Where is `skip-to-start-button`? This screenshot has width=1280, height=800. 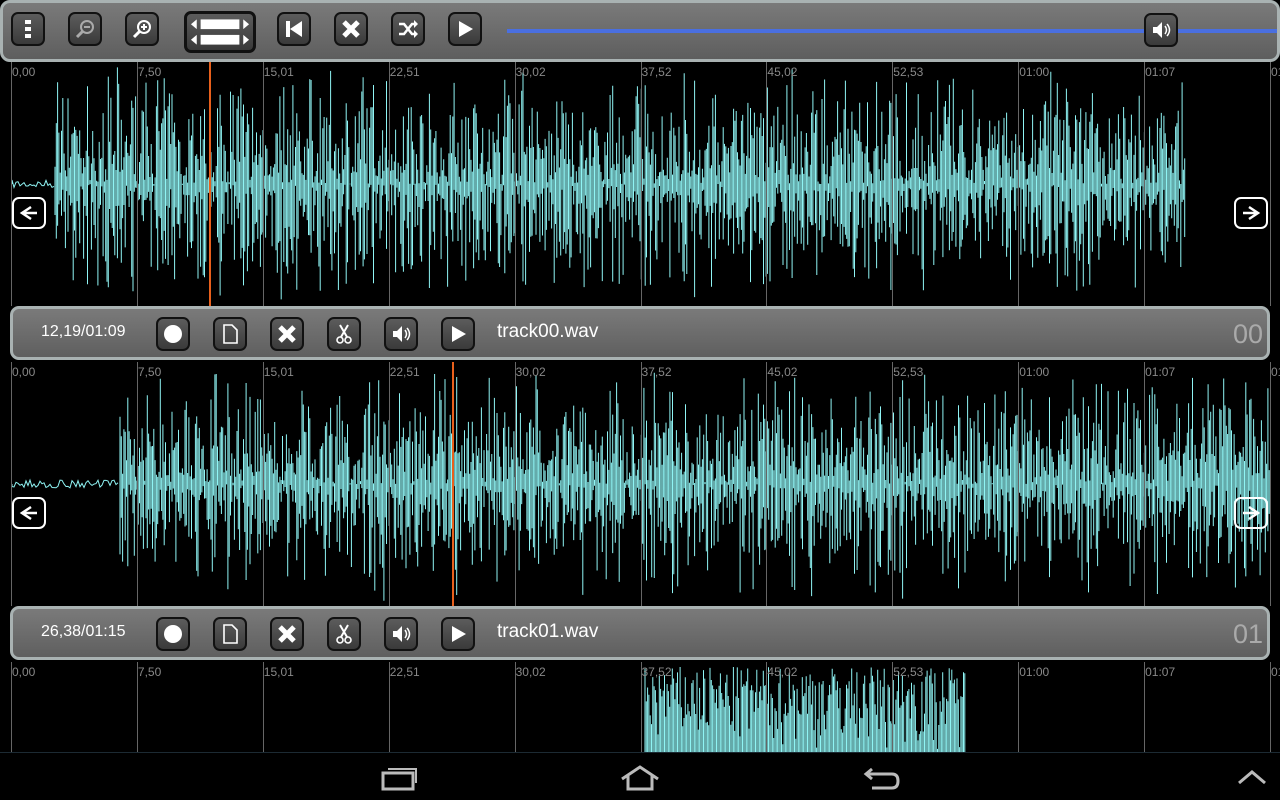 skip-to-start-button is located at coordinates (294, 29).